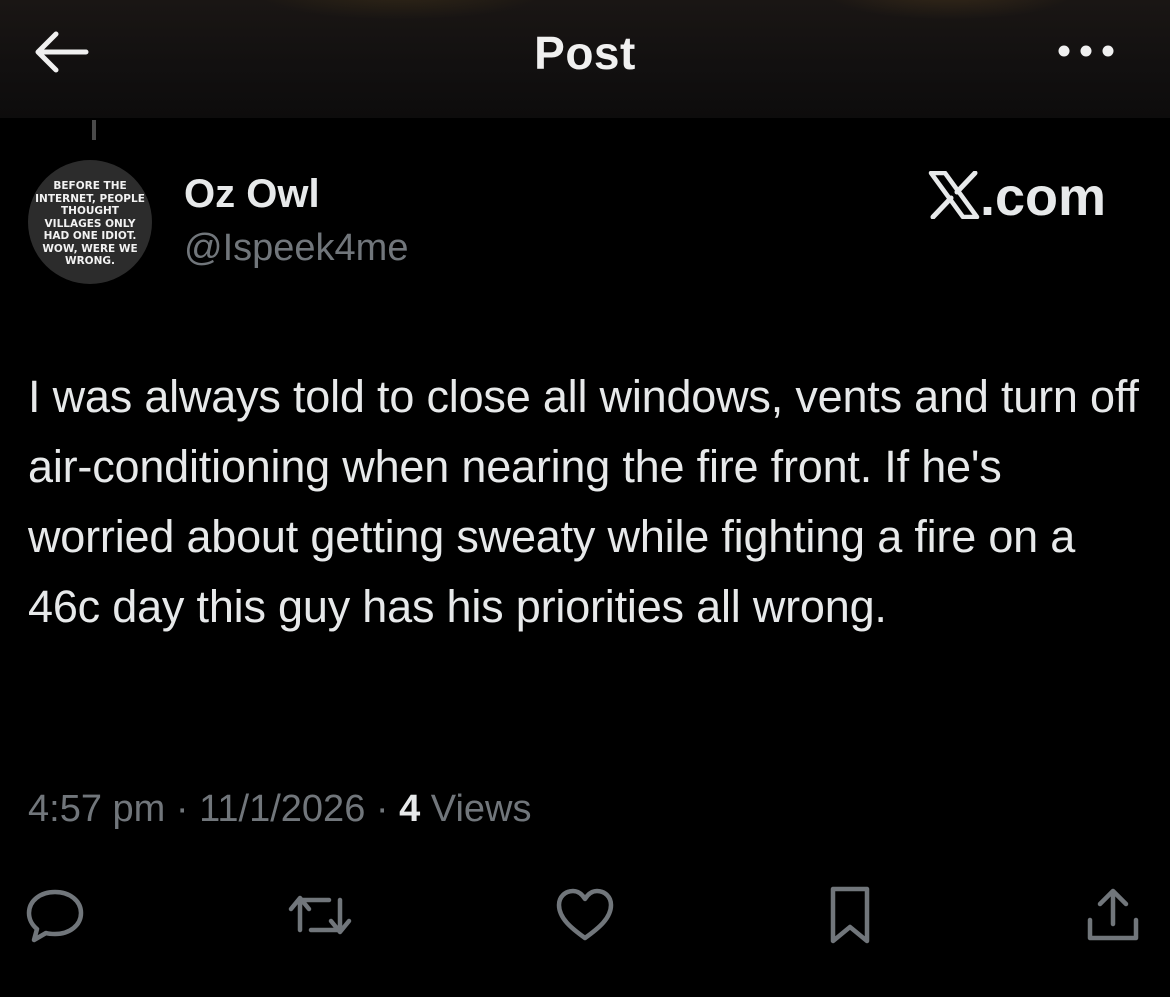 This screenshot has height=997, width=1170. I want to click on bookmark-icon, so click(850, 915).